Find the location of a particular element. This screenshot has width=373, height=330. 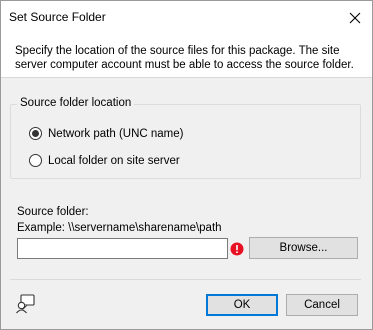

local-folder-radio: Local folder on site server is located at coordinates (104, 160).